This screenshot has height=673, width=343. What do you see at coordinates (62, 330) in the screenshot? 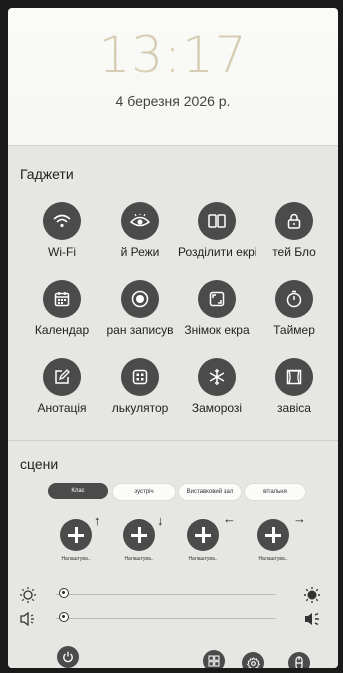
I see `gadget-label: Календар` at bounding box center [62, 330].